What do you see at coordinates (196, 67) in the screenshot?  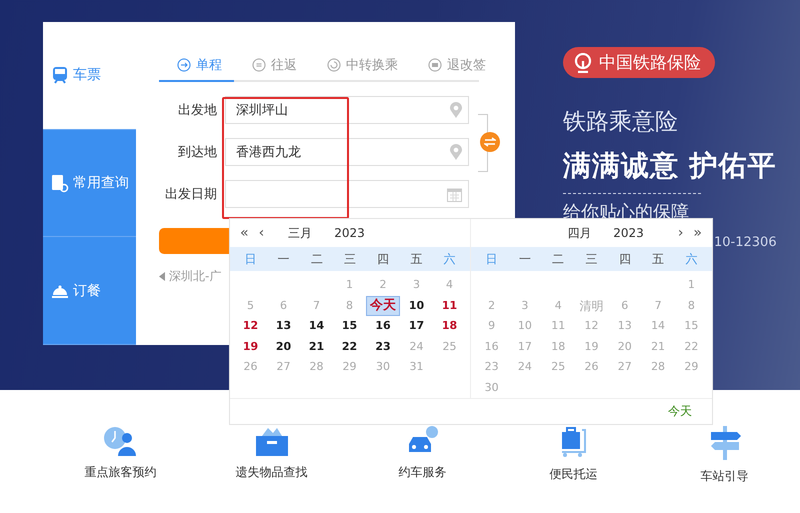 I see `trip-tab: 单程` at bounding box center [196, 67].